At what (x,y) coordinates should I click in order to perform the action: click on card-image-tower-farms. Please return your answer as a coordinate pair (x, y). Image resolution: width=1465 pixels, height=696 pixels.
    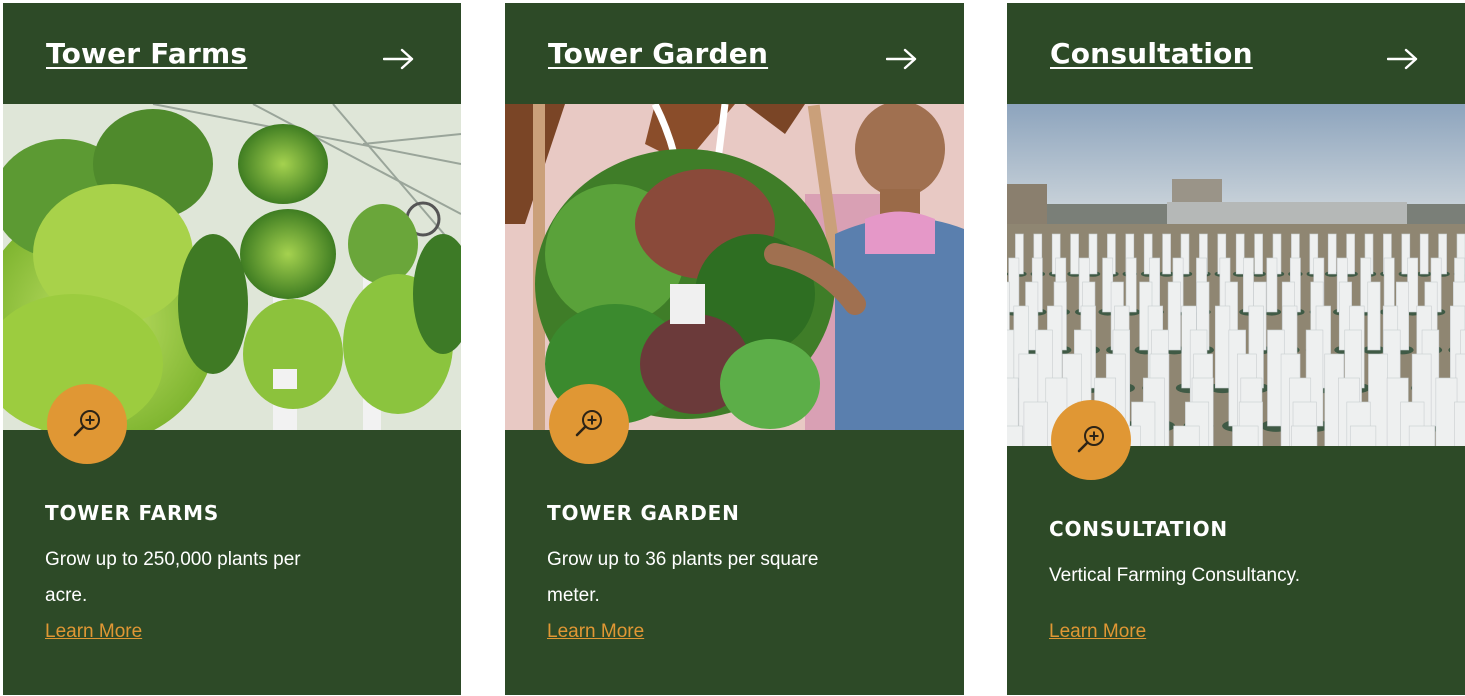
    Looking at the image, I should click on (232, 267).